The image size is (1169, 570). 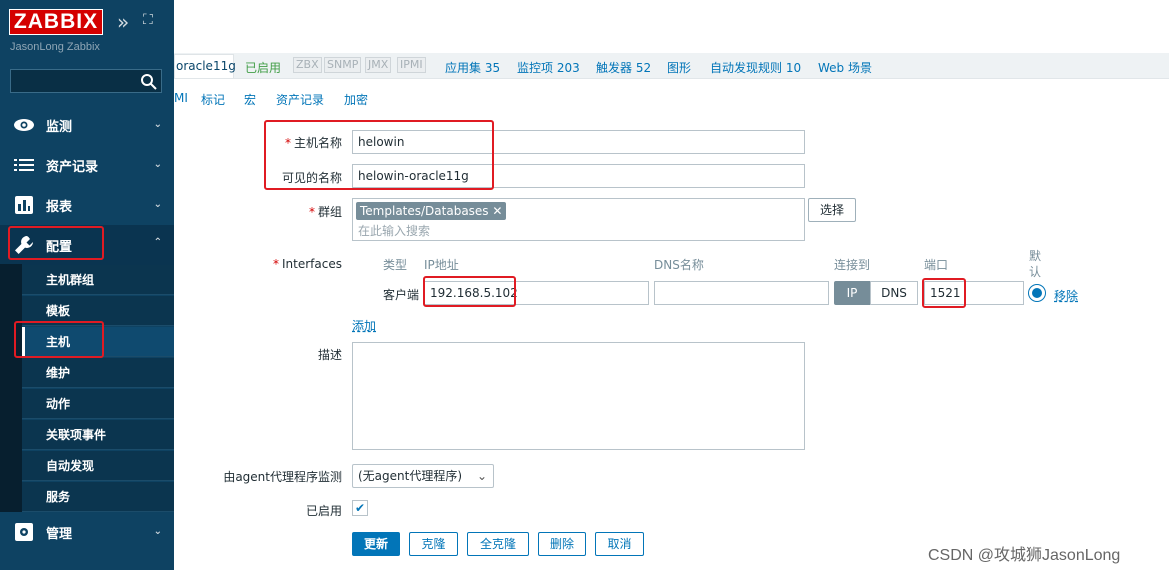 What do you see at coordinates (562, 544) in the screenshot?
I see `delete-button: 删除` at bounding box center [562, 544].